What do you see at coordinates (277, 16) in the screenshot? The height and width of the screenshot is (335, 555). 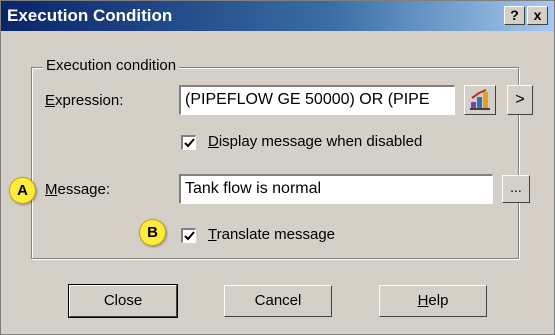 I see `title-bar: Execution Condition ? x` at bounding box center [277, 16].